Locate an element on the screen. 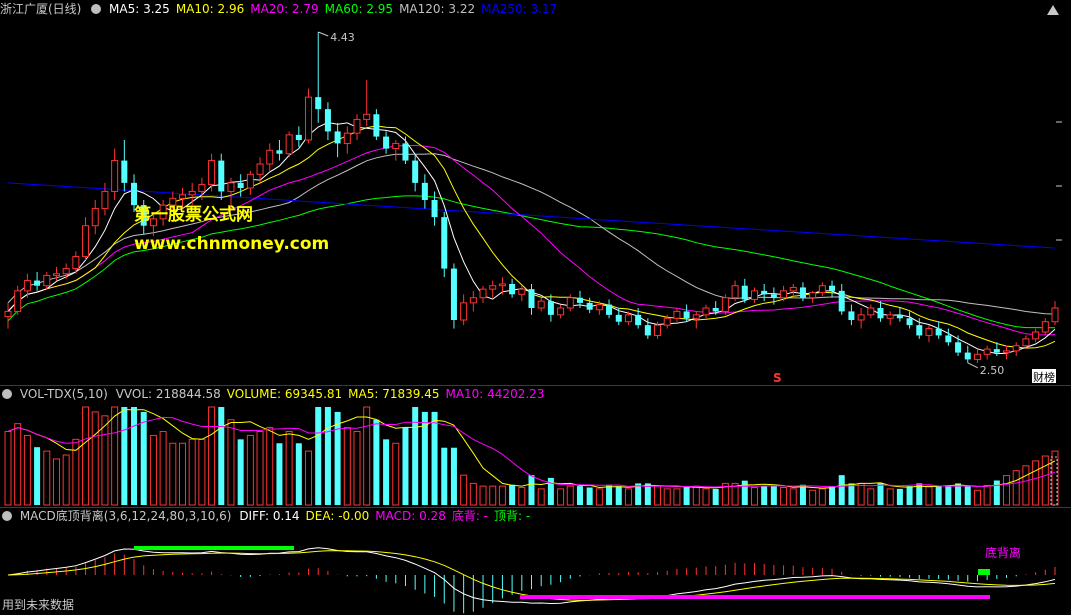 This screenshot has width=1071, height=615. high-label: 4.43 is located at coordinates (342, 37).